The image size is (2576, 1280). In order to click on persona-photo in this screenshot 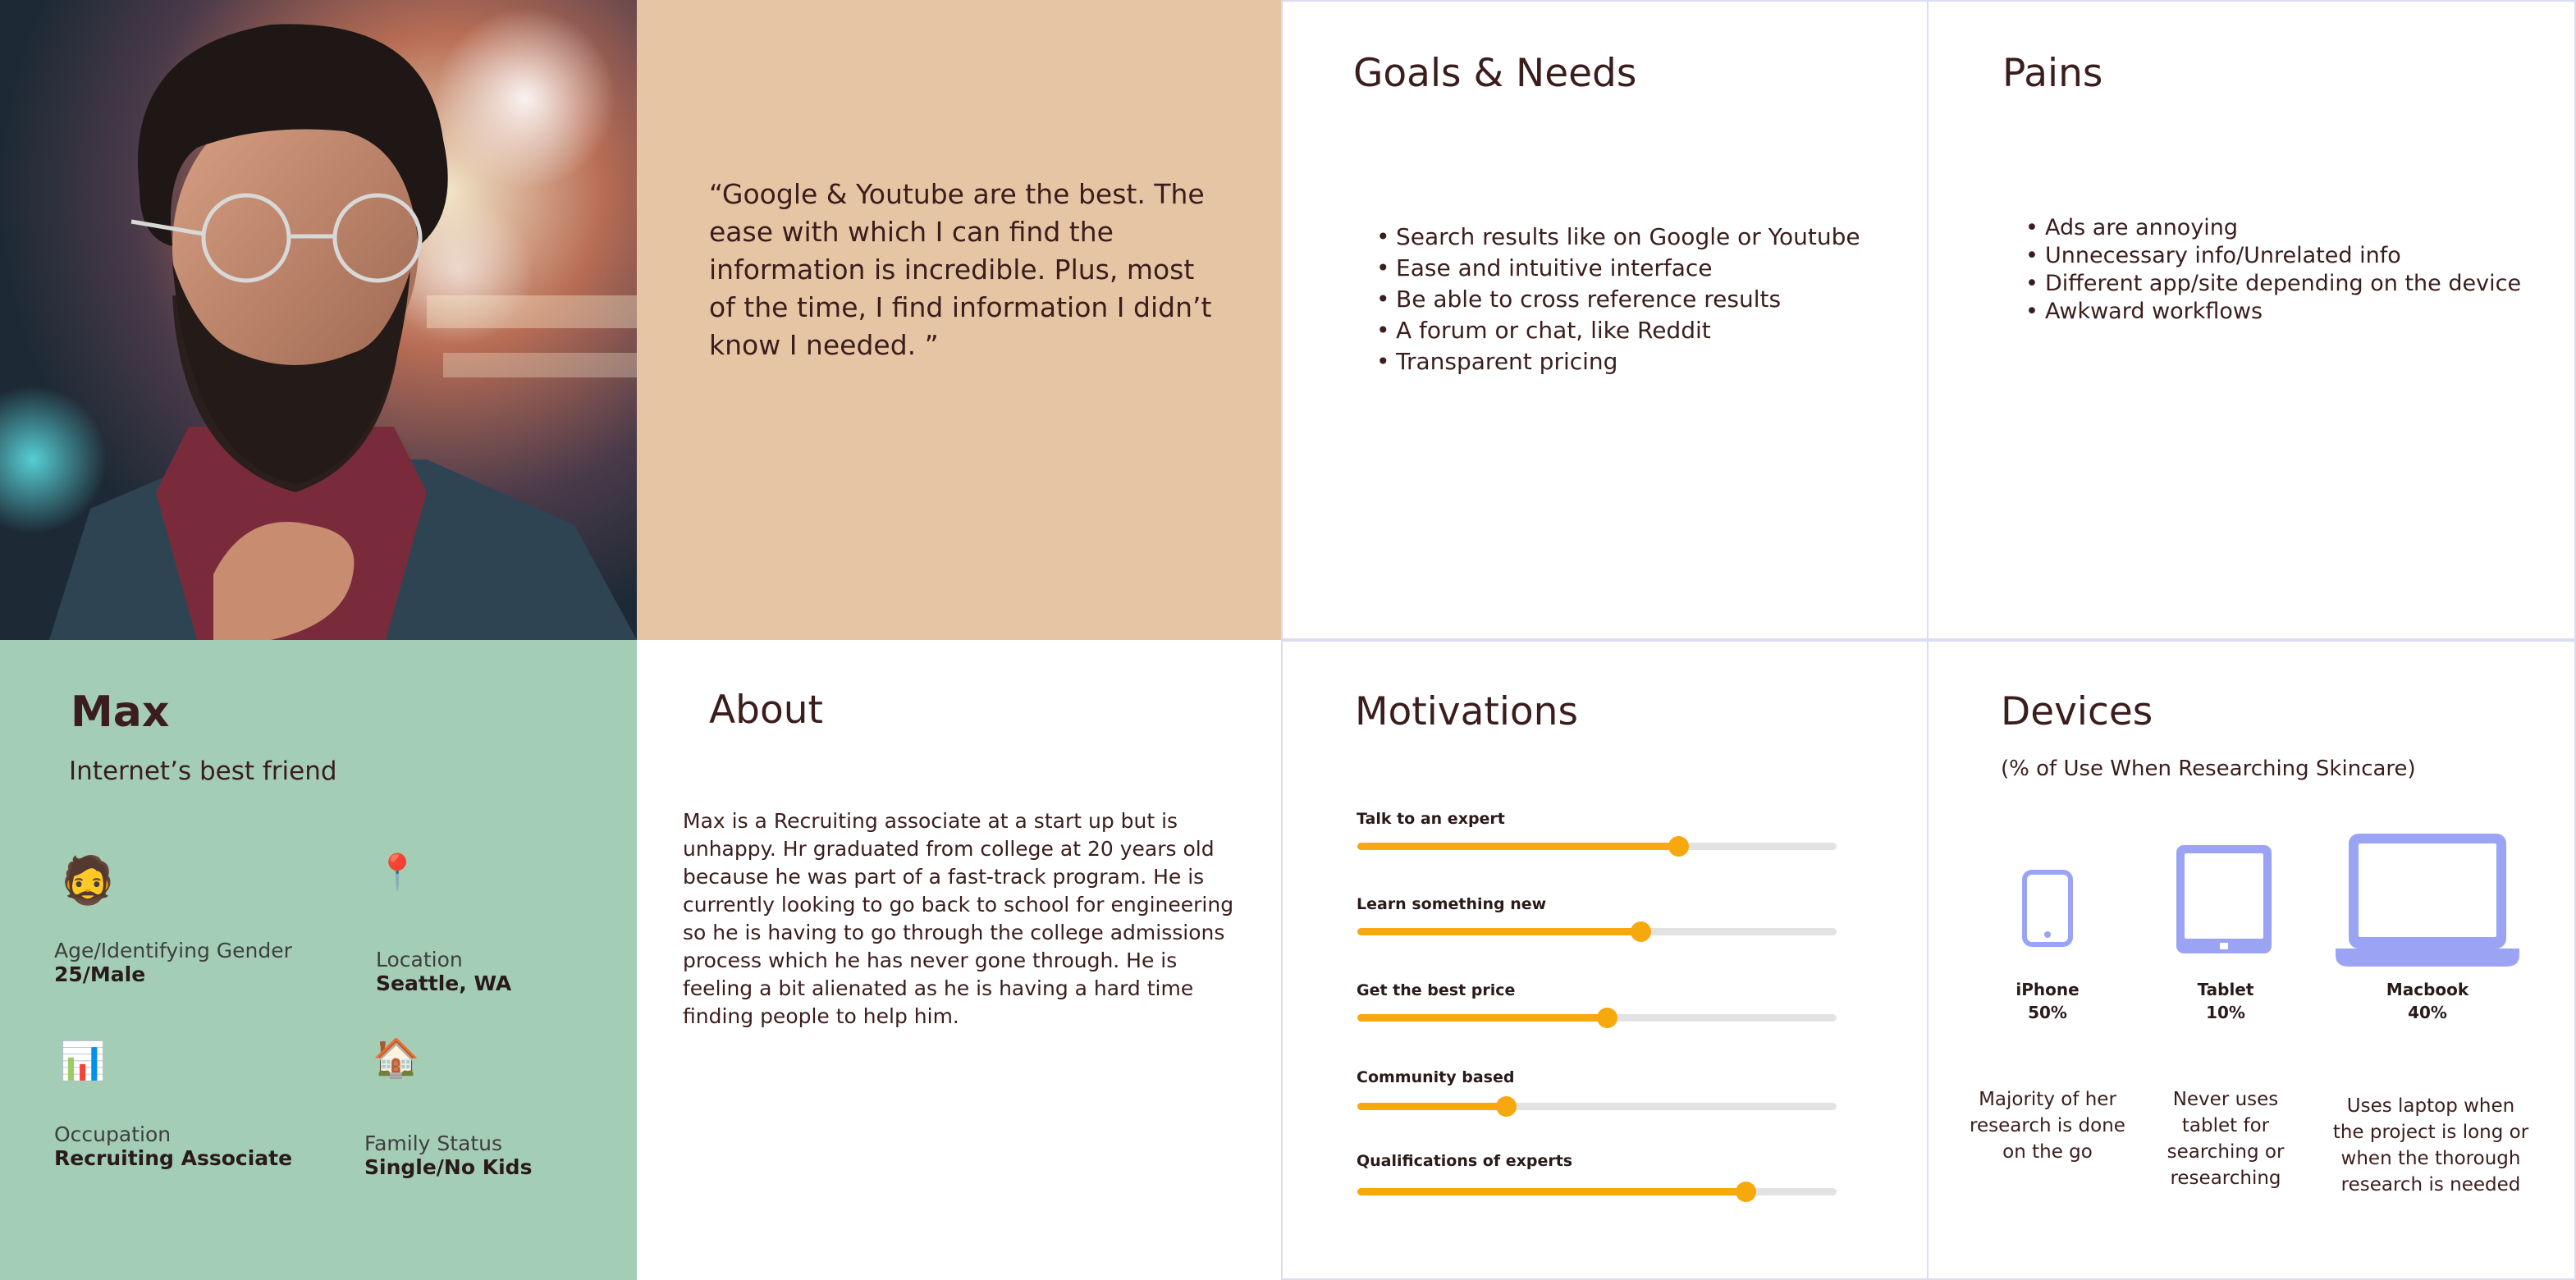, I will do `click(318, 320)`.